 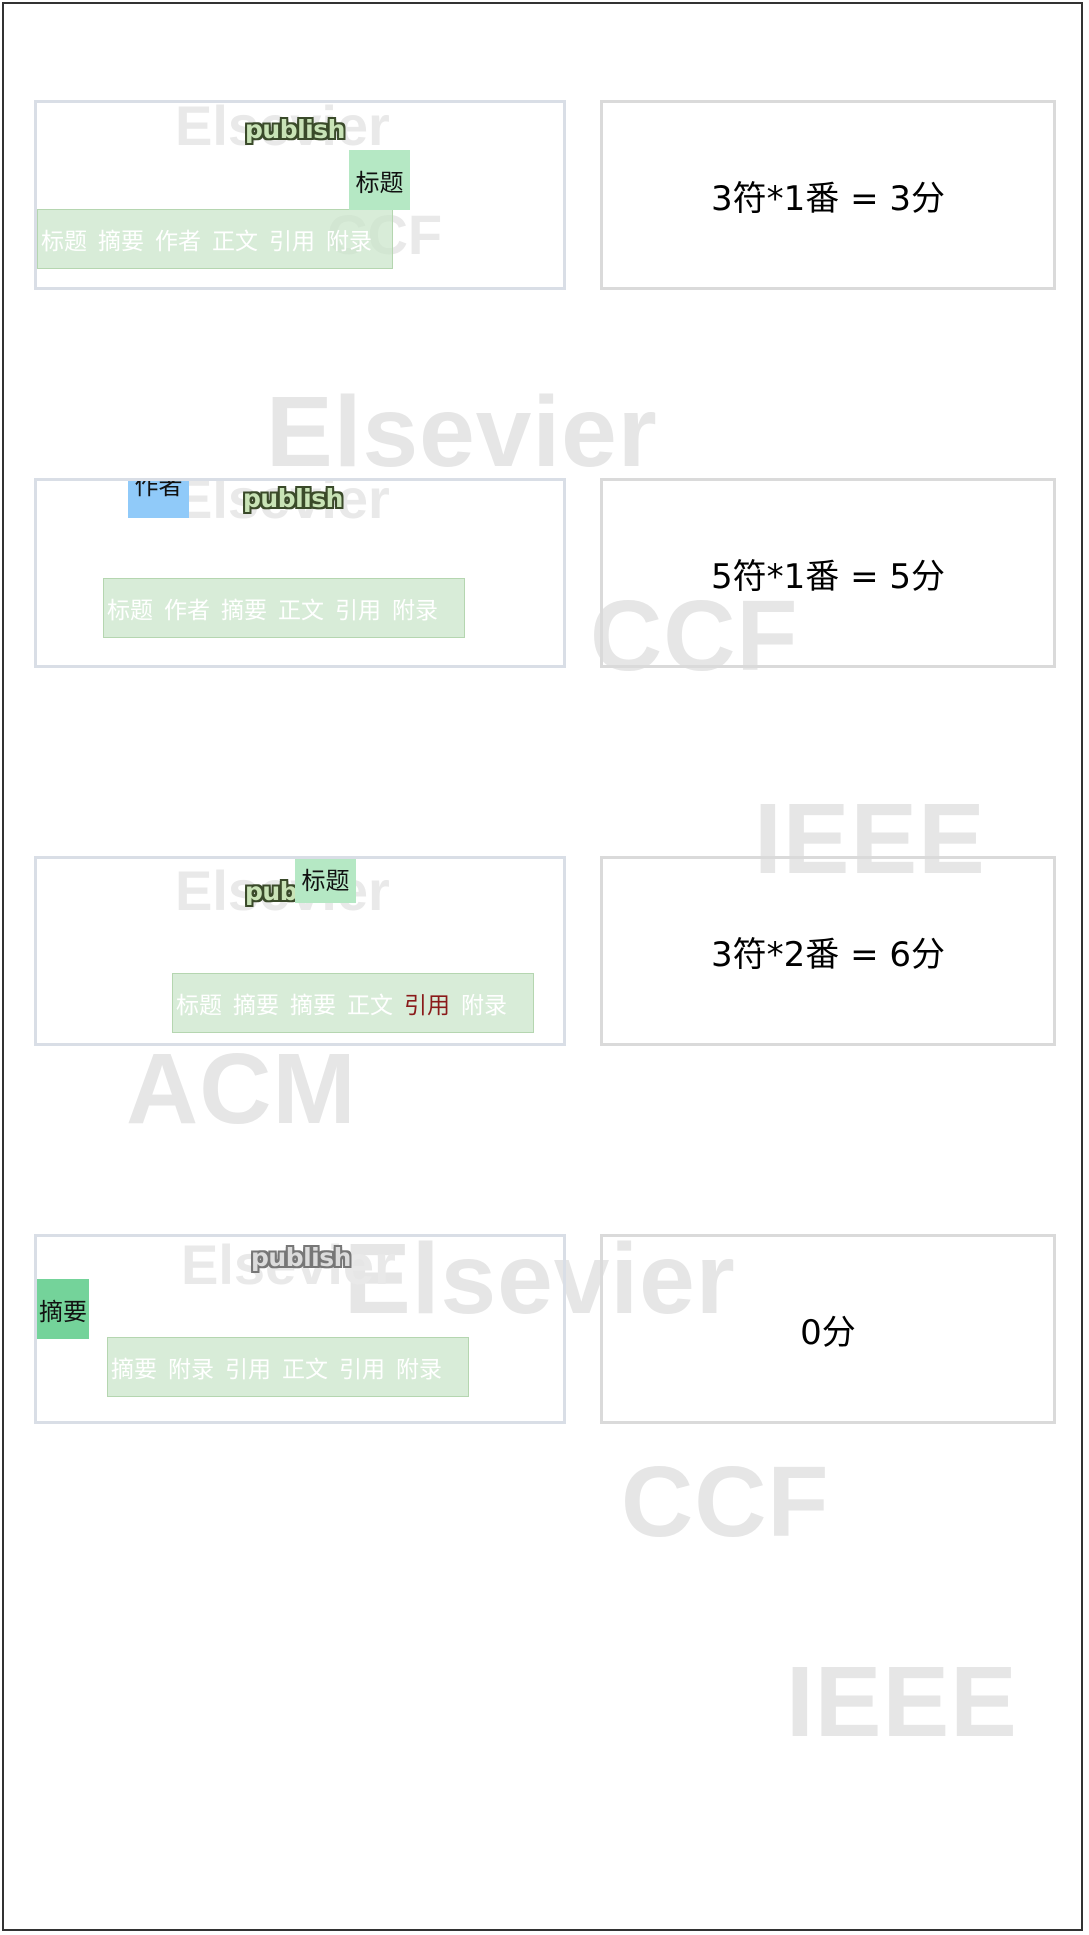 I want to click on paper-sequence-strip: 摘要 附录 引用 正文 引用 附录, so click(x=288, y=1367).